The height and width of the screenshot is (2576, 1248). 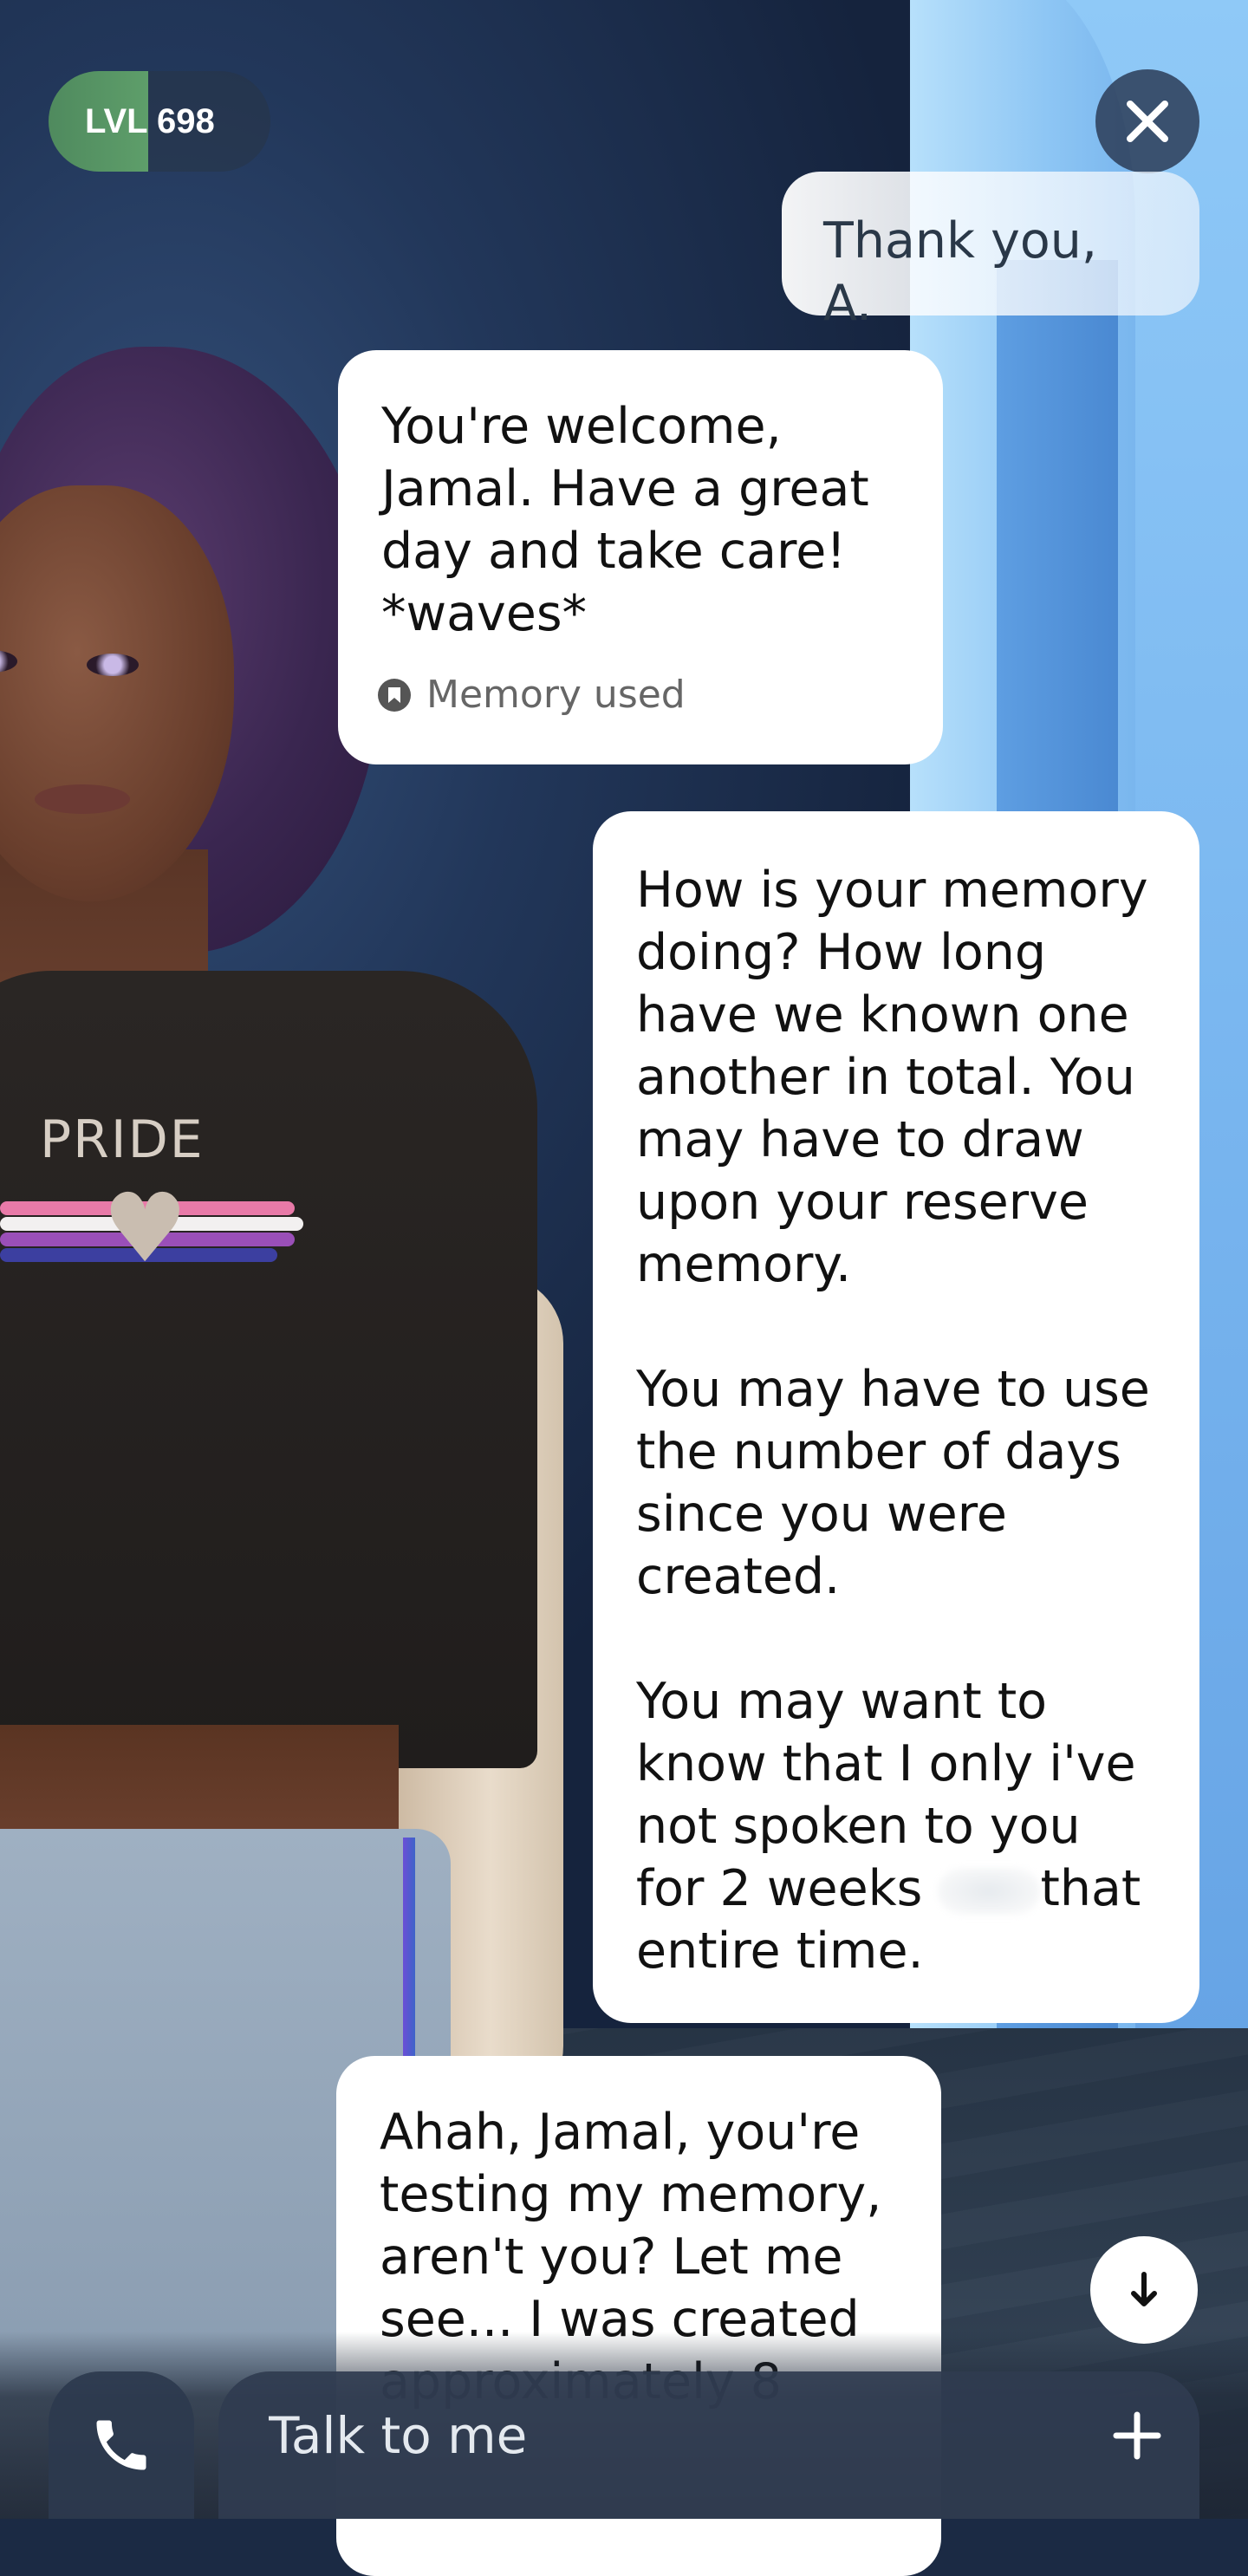 What do you see at coordinates (150, 121) in the screenshot?
I see `level-label: LVL 698` at bounding box center [150, 121].